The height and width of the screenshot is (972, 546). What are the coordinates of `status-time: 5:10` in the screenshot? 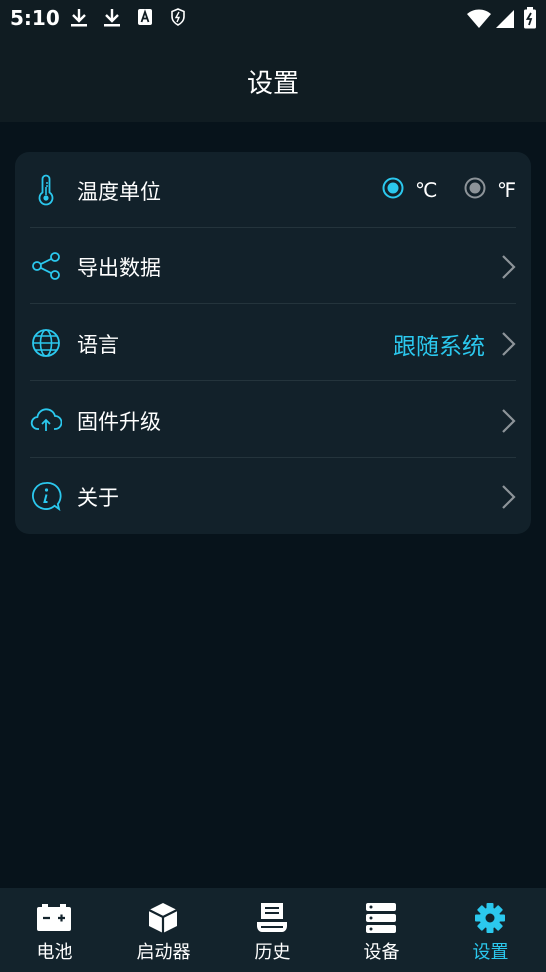 It's located at (35, 18).